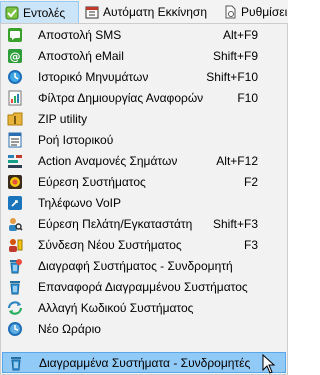 The width and height of the screenshot is (320, 375). Describe the element at coordinates (144, 98) in the screenshot. I see `menu-item-report-filters: Φίλτρα Δημιουργίας Αναφορών F10` at that location.